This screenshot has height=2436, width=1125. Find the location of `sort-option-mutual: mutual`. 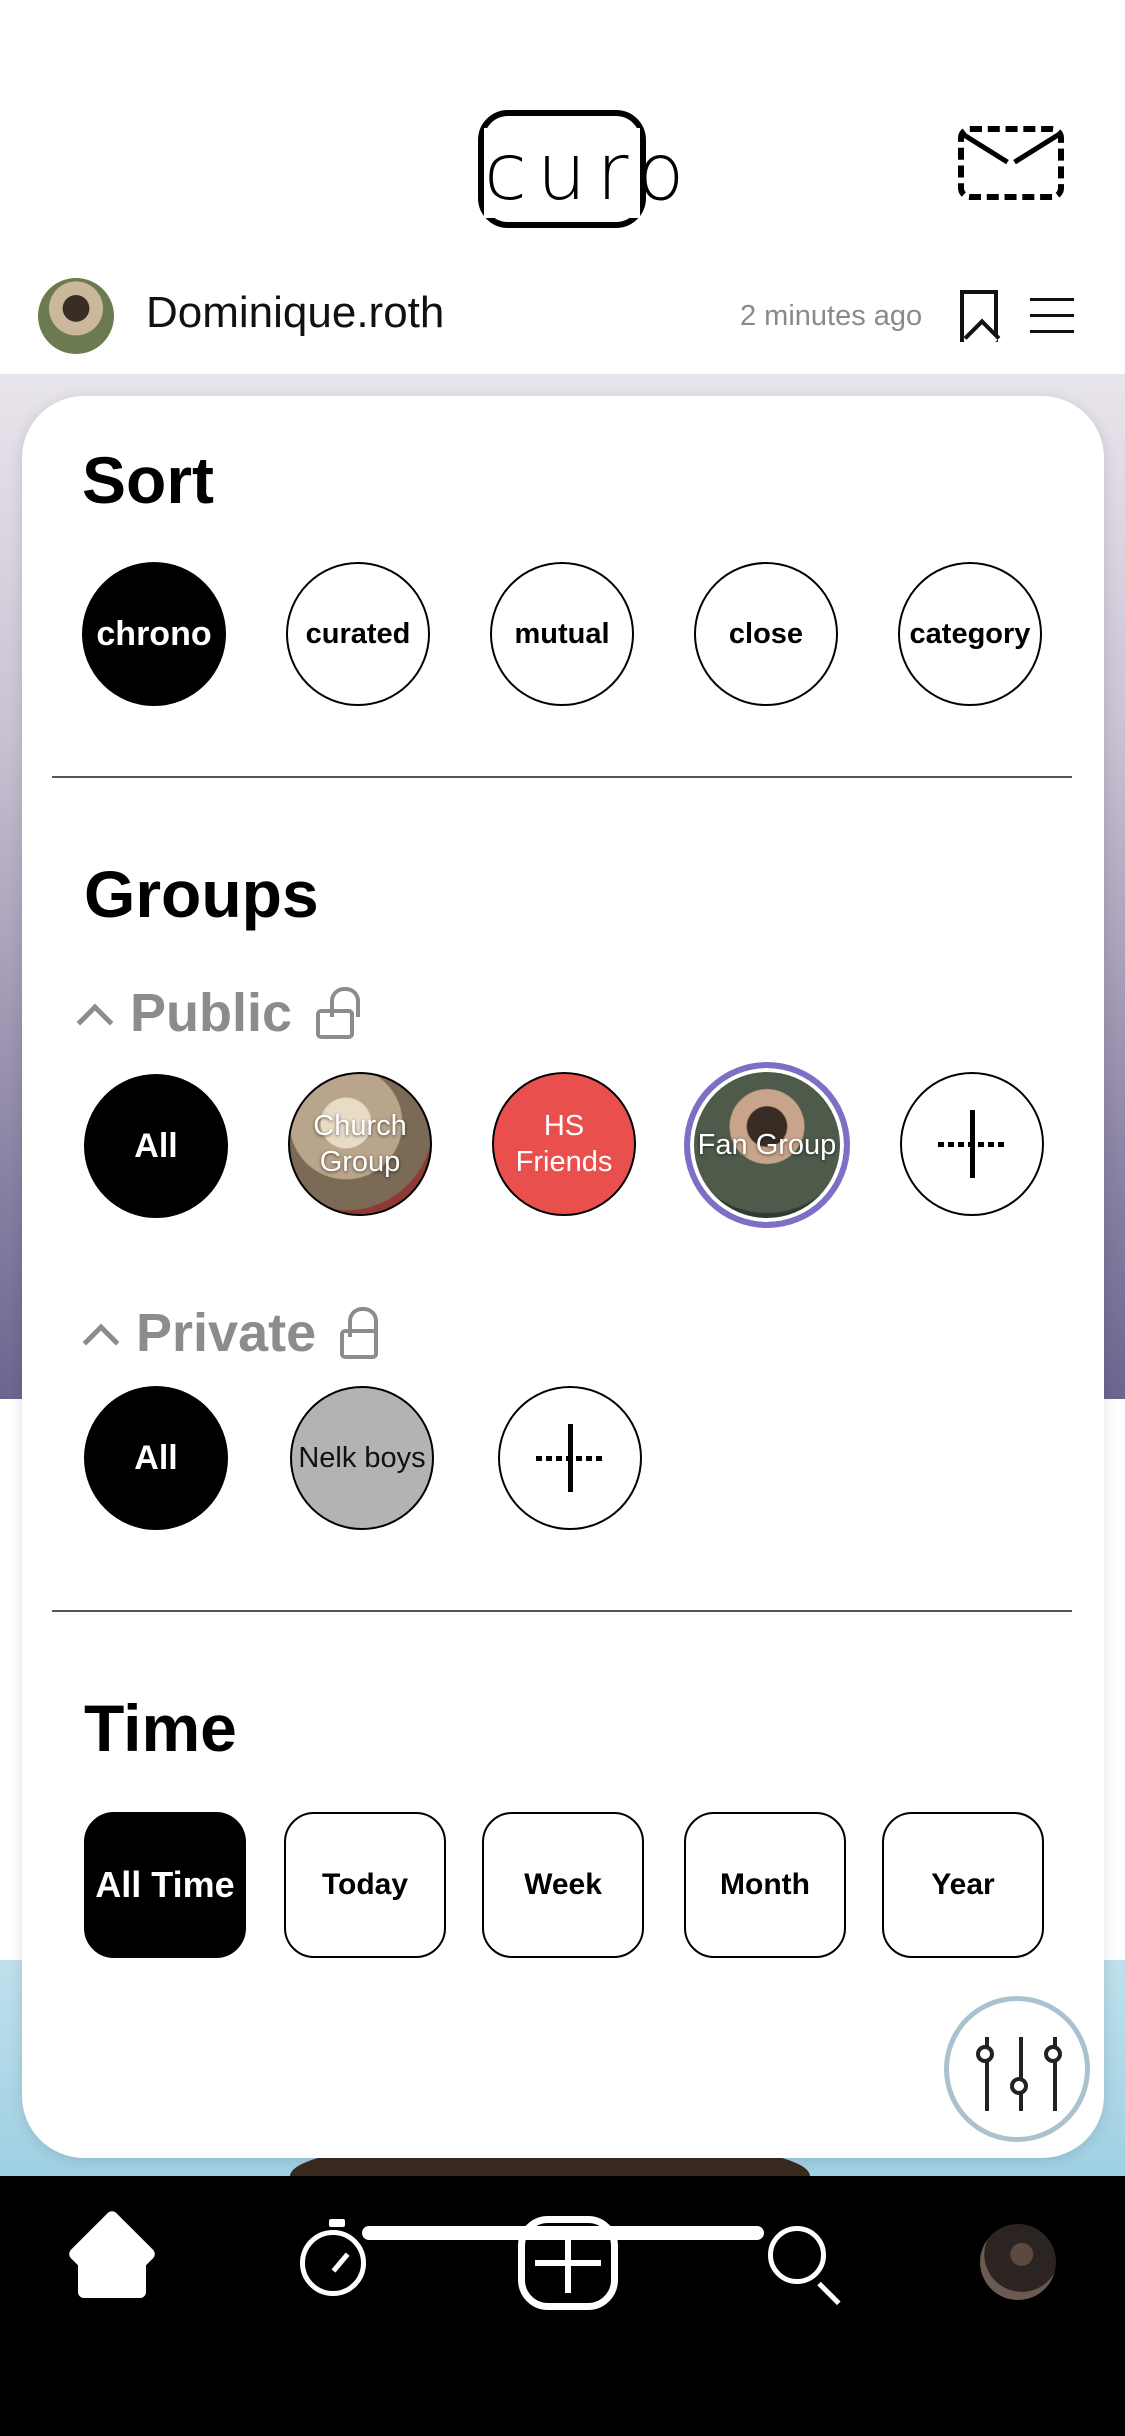

sort-option-mutual: mutual is located at coordinates (562, 634).